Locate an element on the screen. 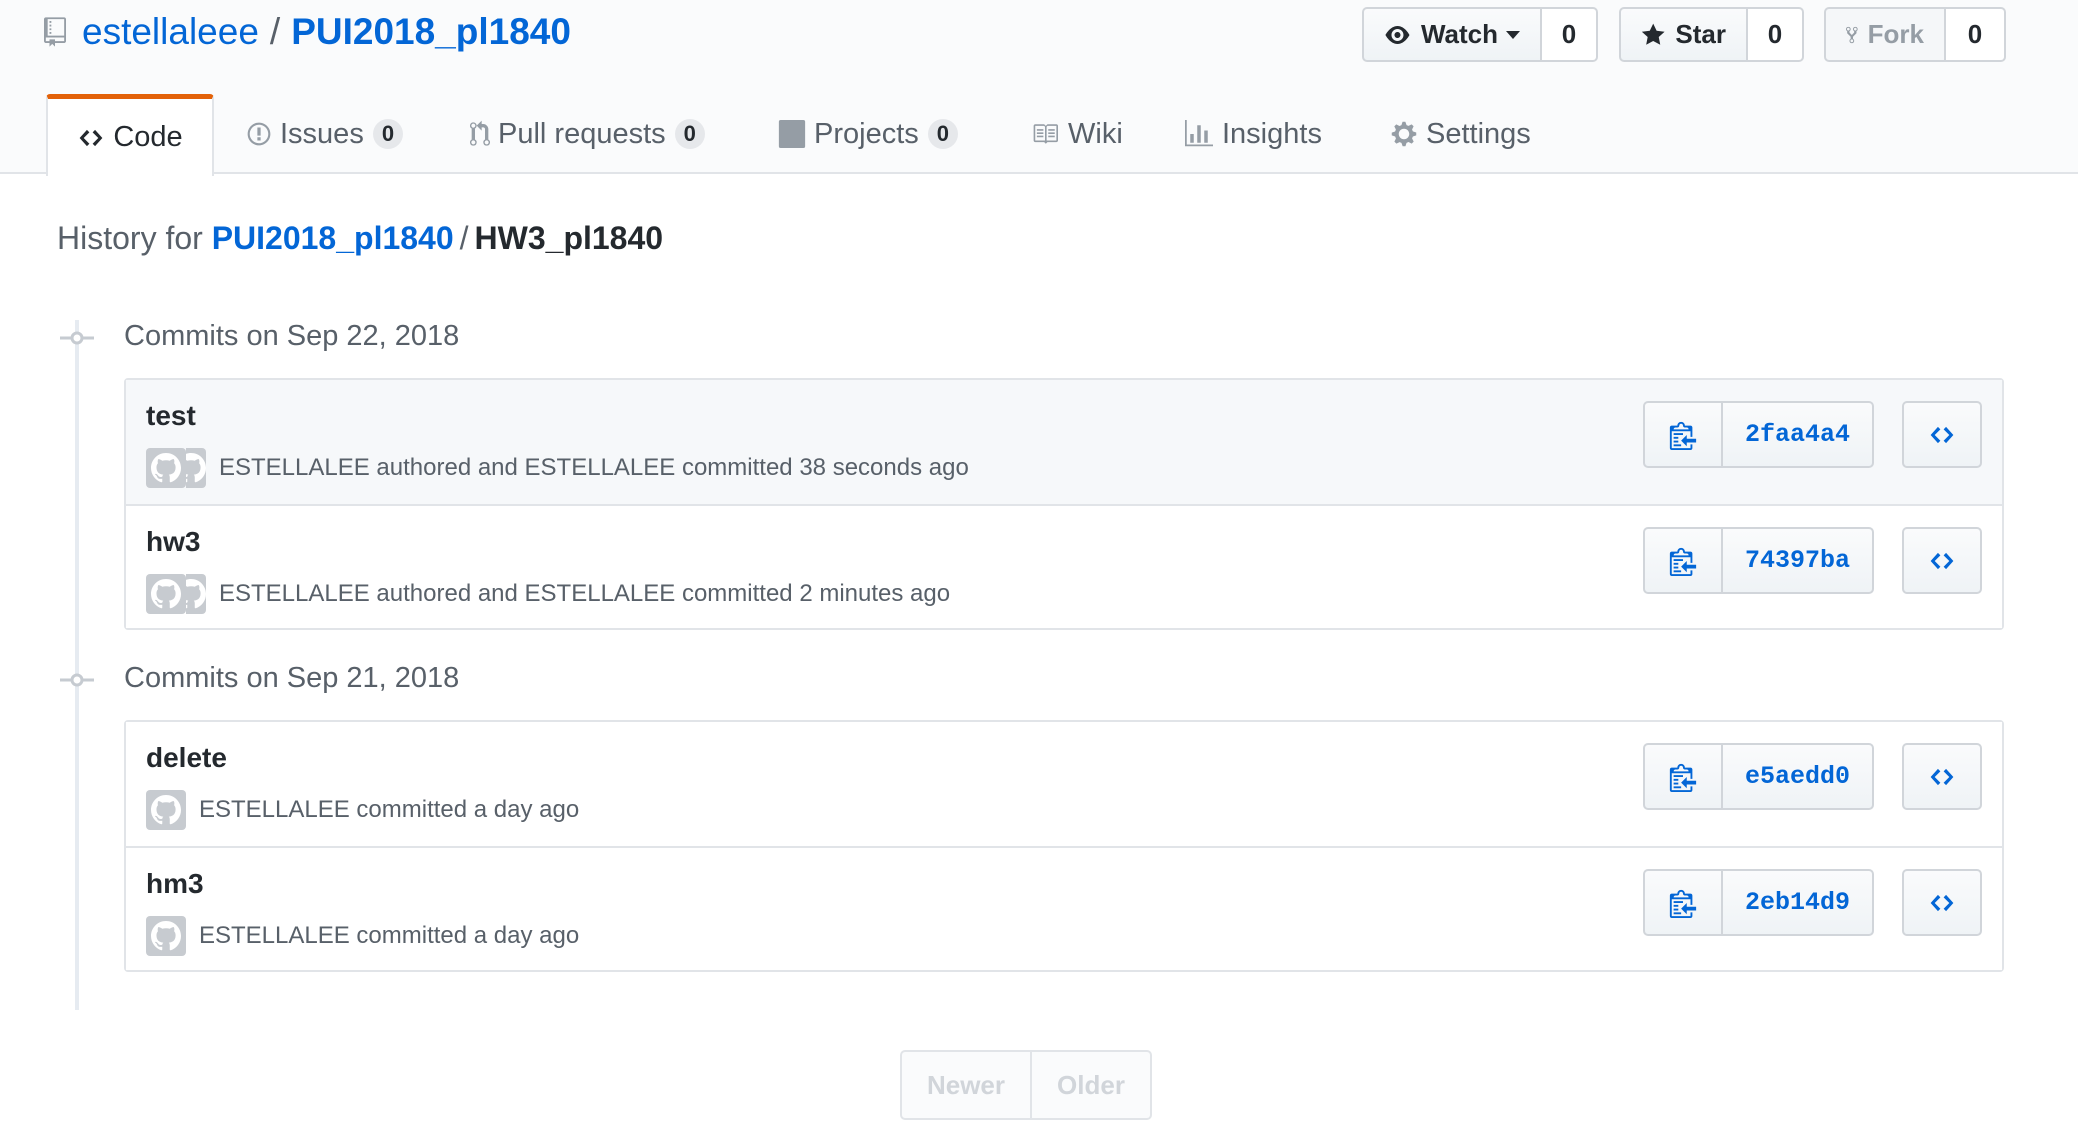 The image size is (2078, 1146). watch-group: Watch 0 is located at coordinates (1480, 34).